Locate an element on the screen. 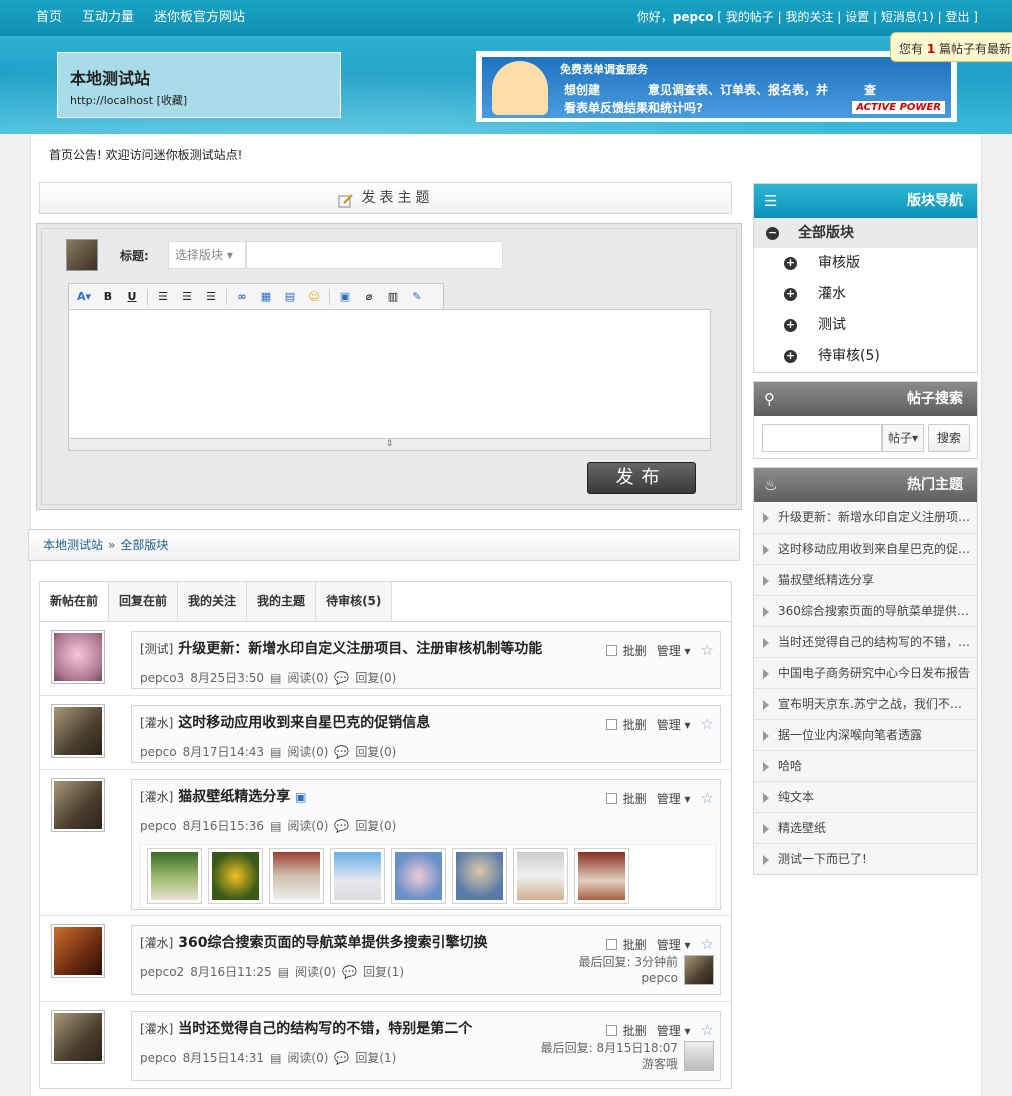 This screenshot has width=1012, height=1096. last-reply-user: 游客哦 is located at coordinates (609, 1064).